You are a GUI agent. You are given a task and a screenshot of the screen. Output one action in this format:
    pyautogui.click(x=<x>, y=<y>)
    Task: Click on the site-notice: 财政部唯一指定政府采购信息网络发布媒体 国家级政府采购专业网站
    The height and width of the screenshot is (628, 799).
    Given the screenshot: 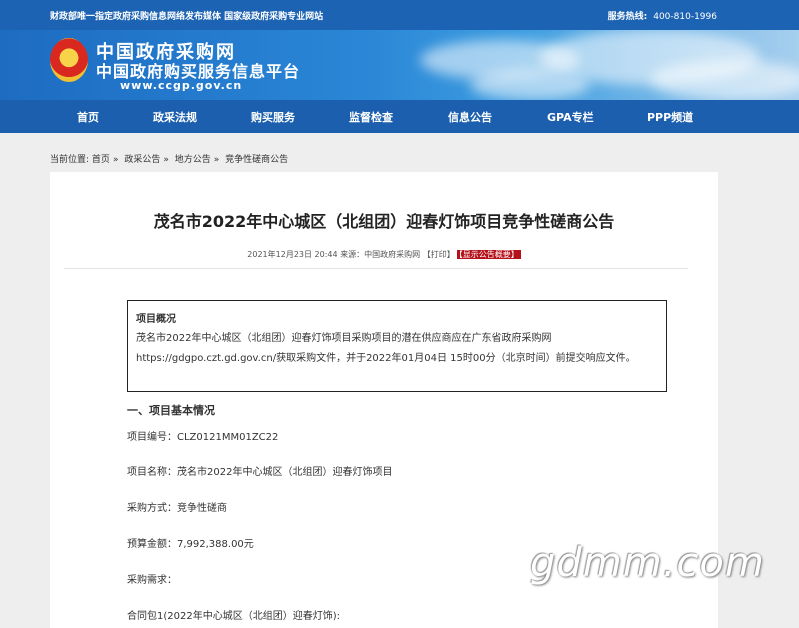 What is the action you would take?
    pyautogui.click(x=187, y=17)
    